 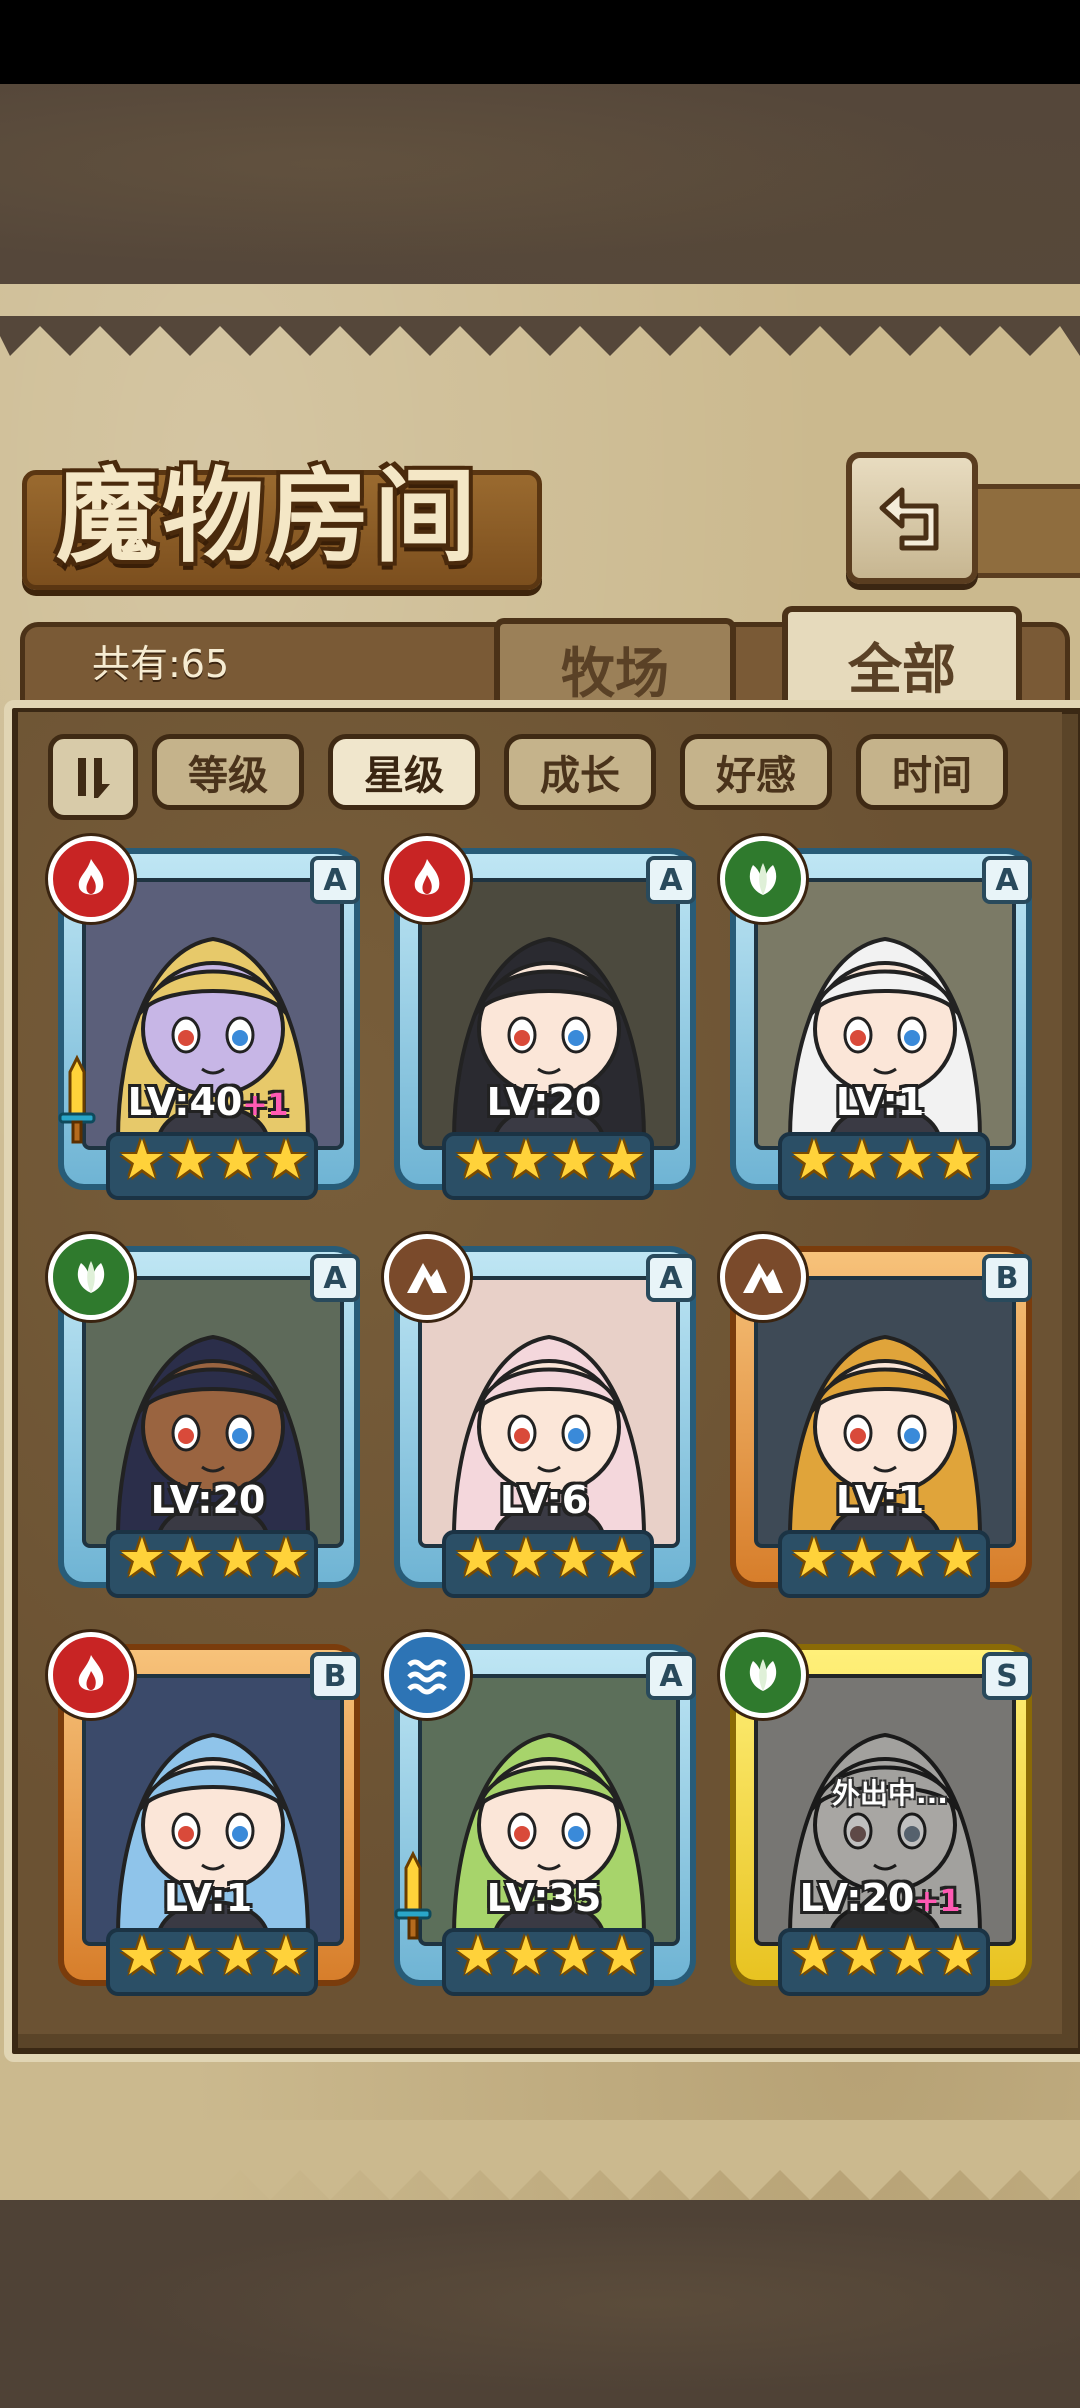 I want to click on monster-card: A LV:6 ★ ★ ★ ★, so click(x=543, y=1419).